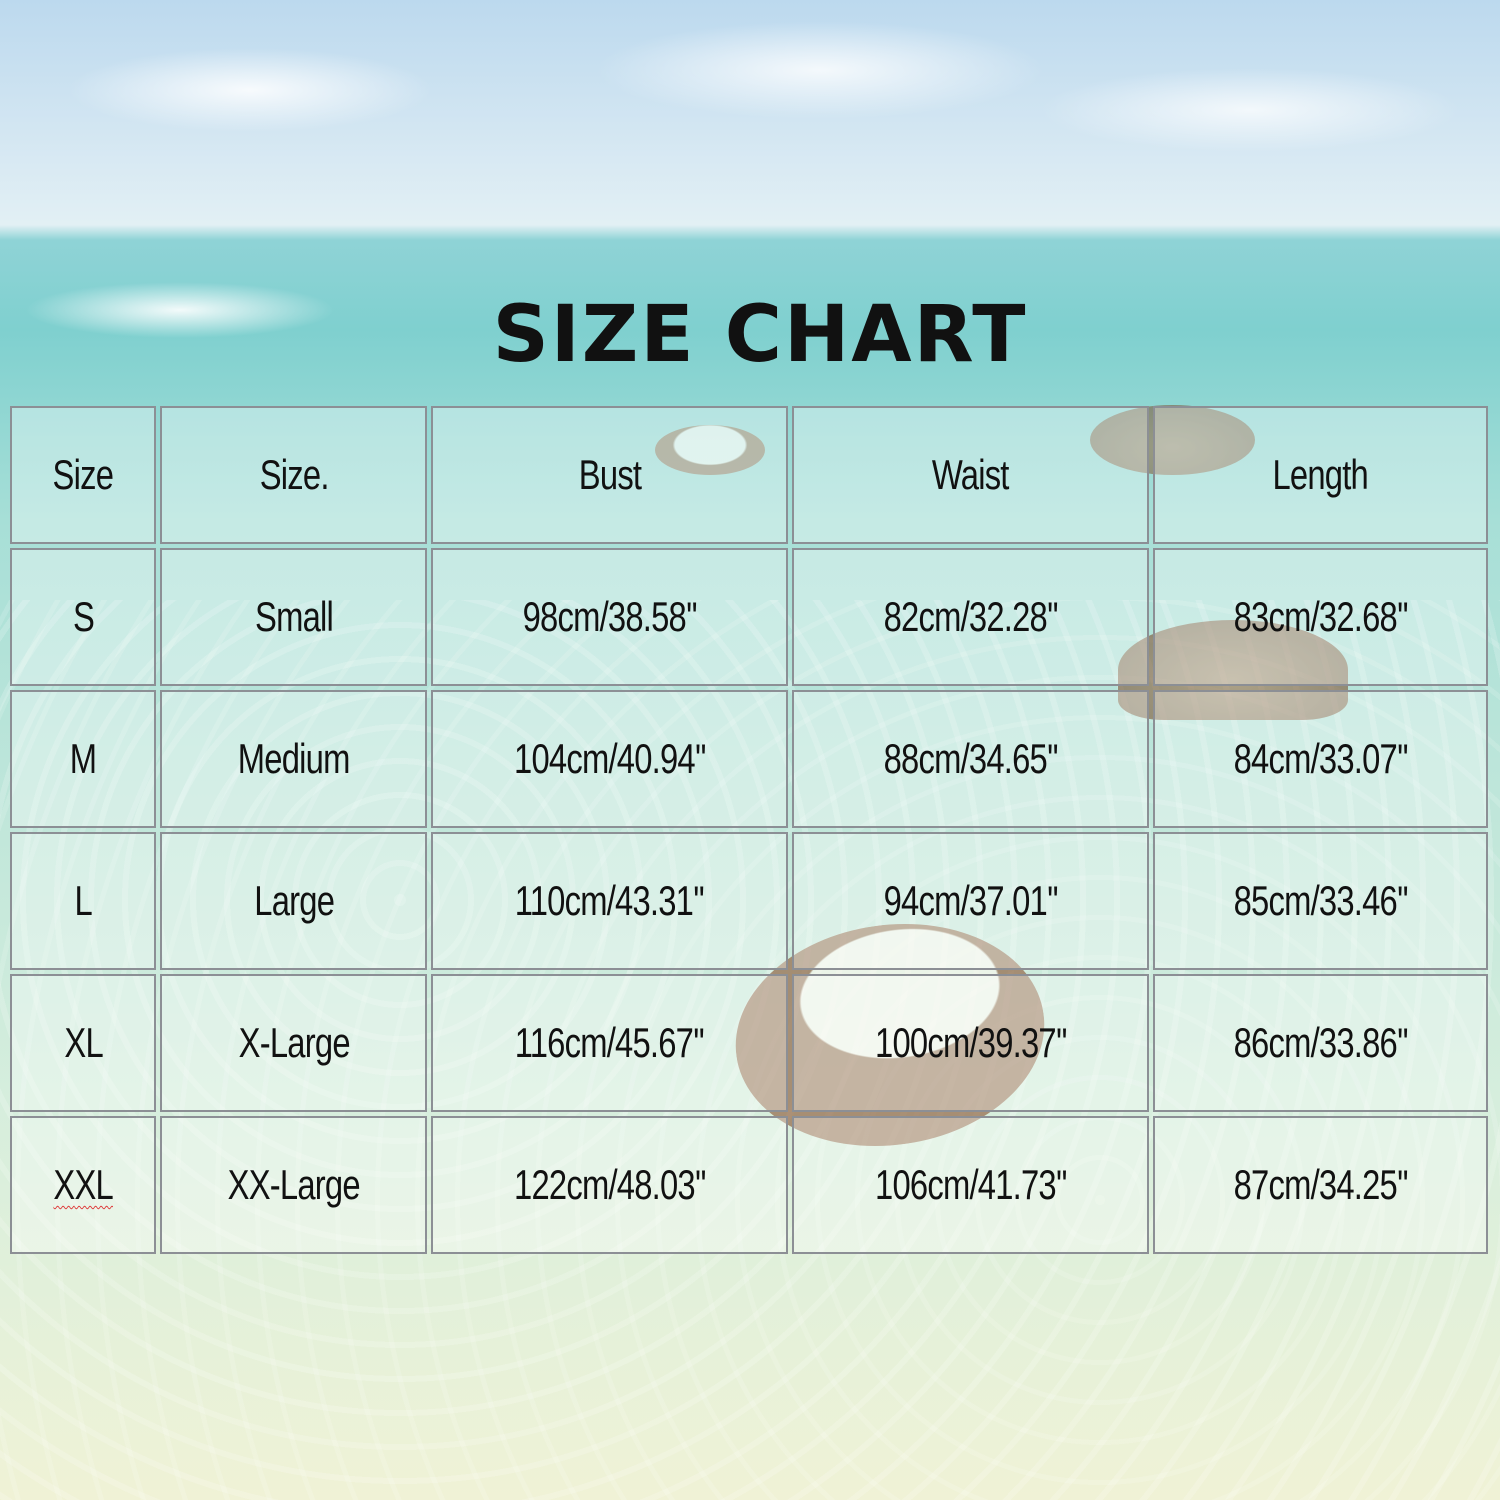 The width and height of the screenshot is (1500, 1500). I want to click on size-name-cell: Large, so click(294, 901).